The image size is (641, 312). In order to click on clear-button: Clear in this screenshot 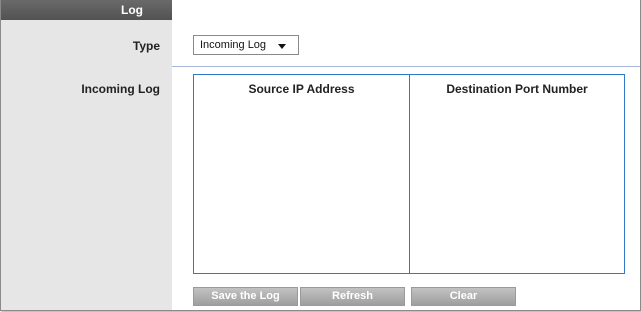, I will do `click(463, 296)`.